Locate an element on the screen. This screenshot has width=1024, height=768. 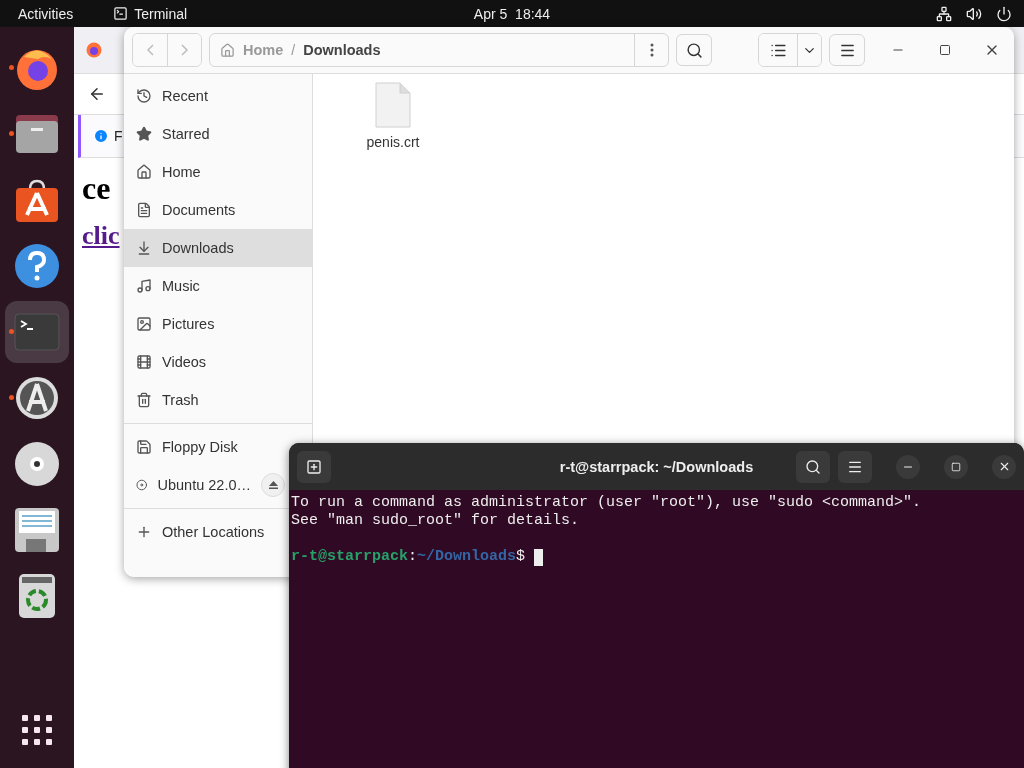
image-icon is located at coordinates (144, 324).